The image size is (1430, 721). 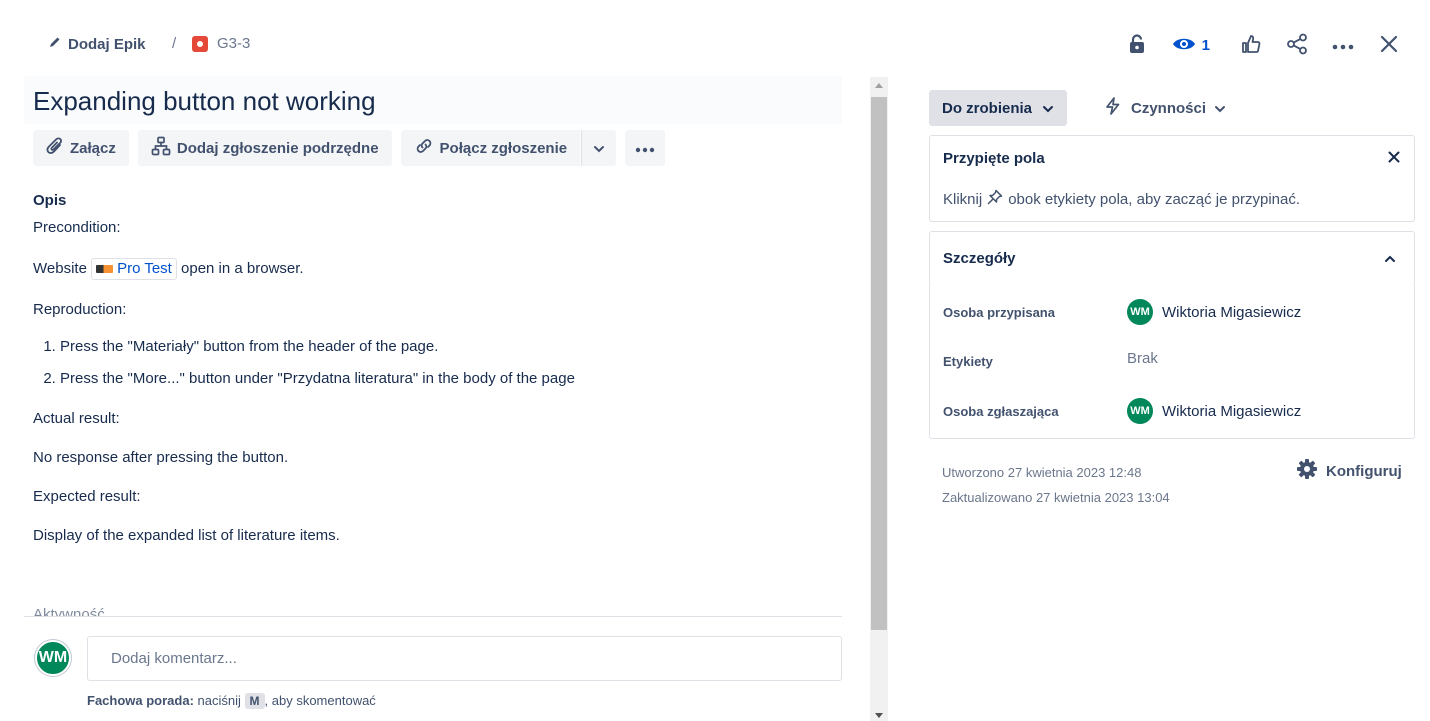 I want to click on assignee-row: Osoba przypisana WM Wiktoria Migasiewicz, so click(x=1173, y=312).